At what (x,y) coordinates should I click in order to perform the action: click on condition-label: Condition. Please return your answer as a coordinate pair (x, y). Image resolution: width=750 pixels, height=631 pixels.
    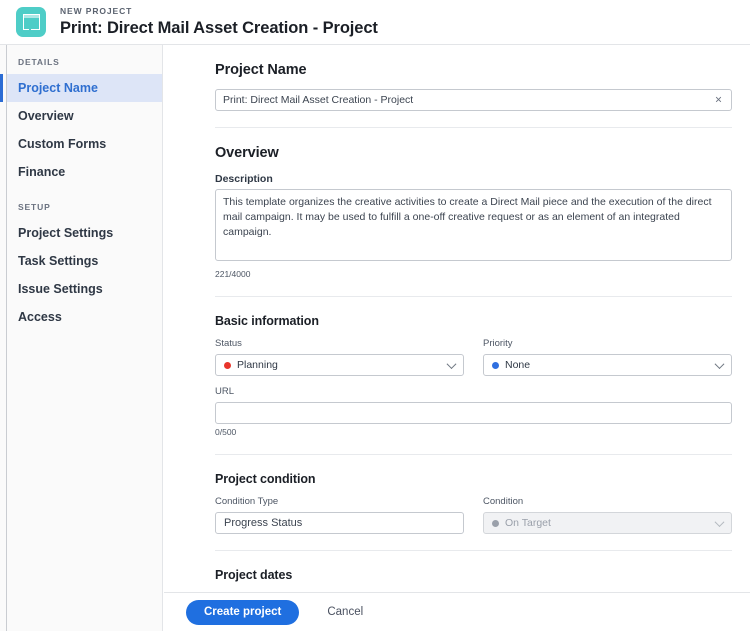
    Looking at the image, I should click on (503, 501).